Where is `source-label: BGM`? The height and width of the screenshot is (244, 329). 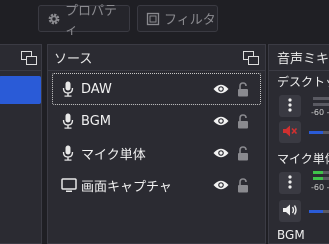
source-label: BGM is located at coordinates (96, 121).